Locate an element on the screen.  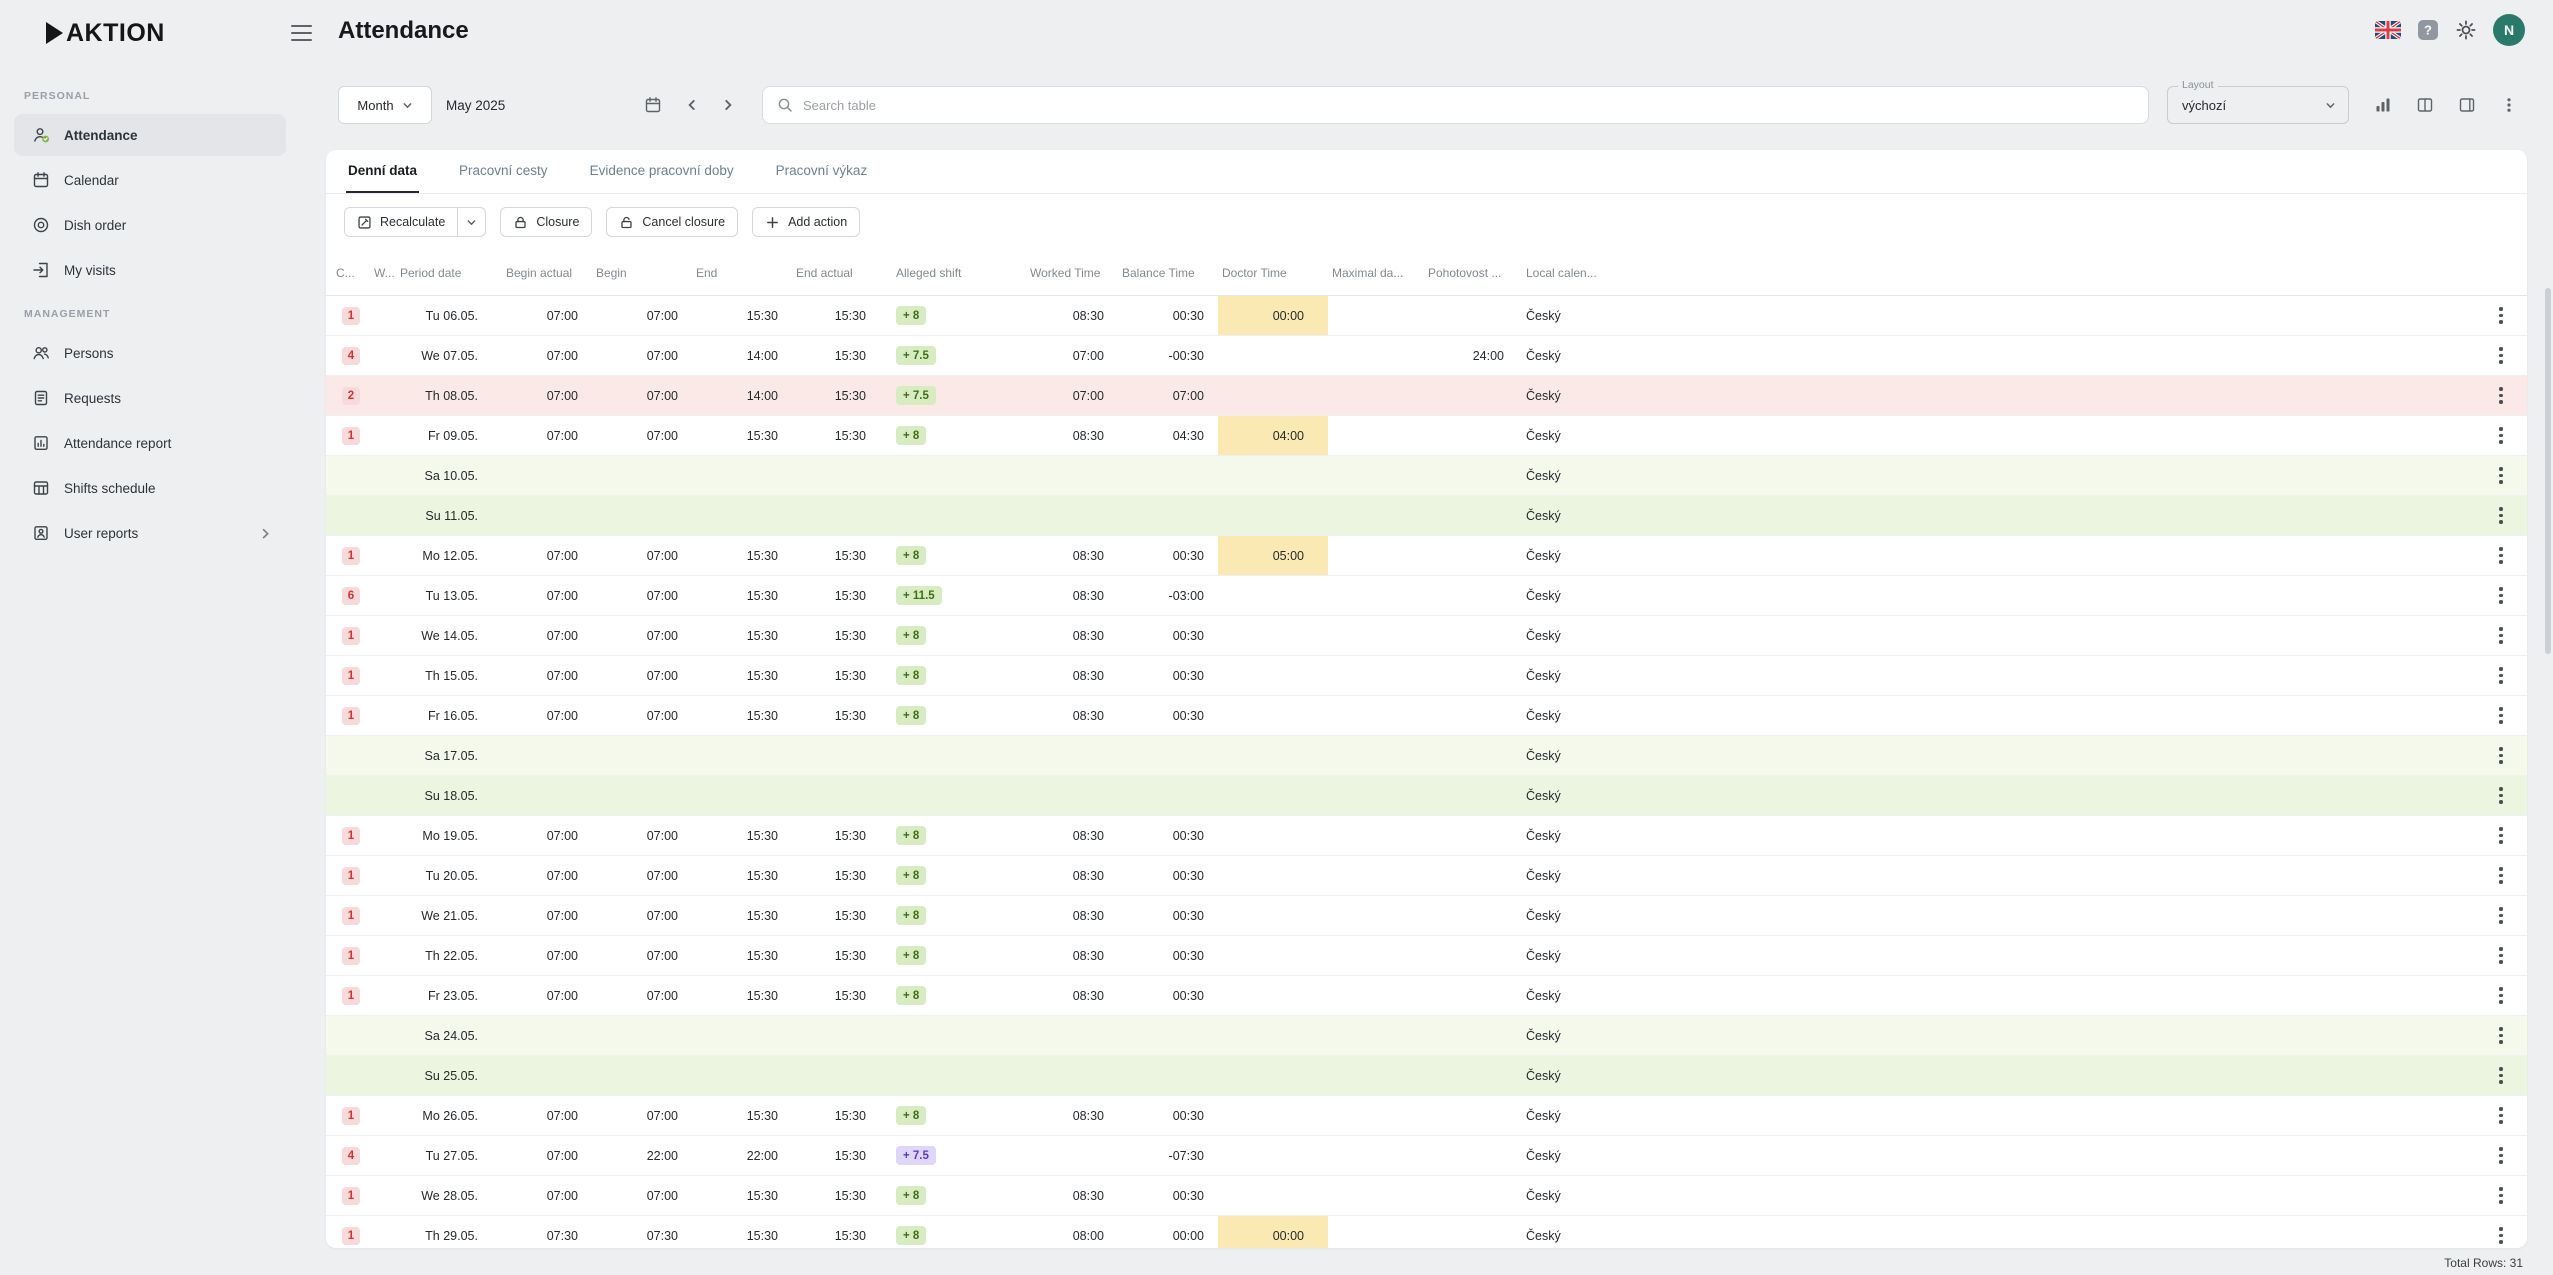
next-period-button is located at coordinates (728, 105).